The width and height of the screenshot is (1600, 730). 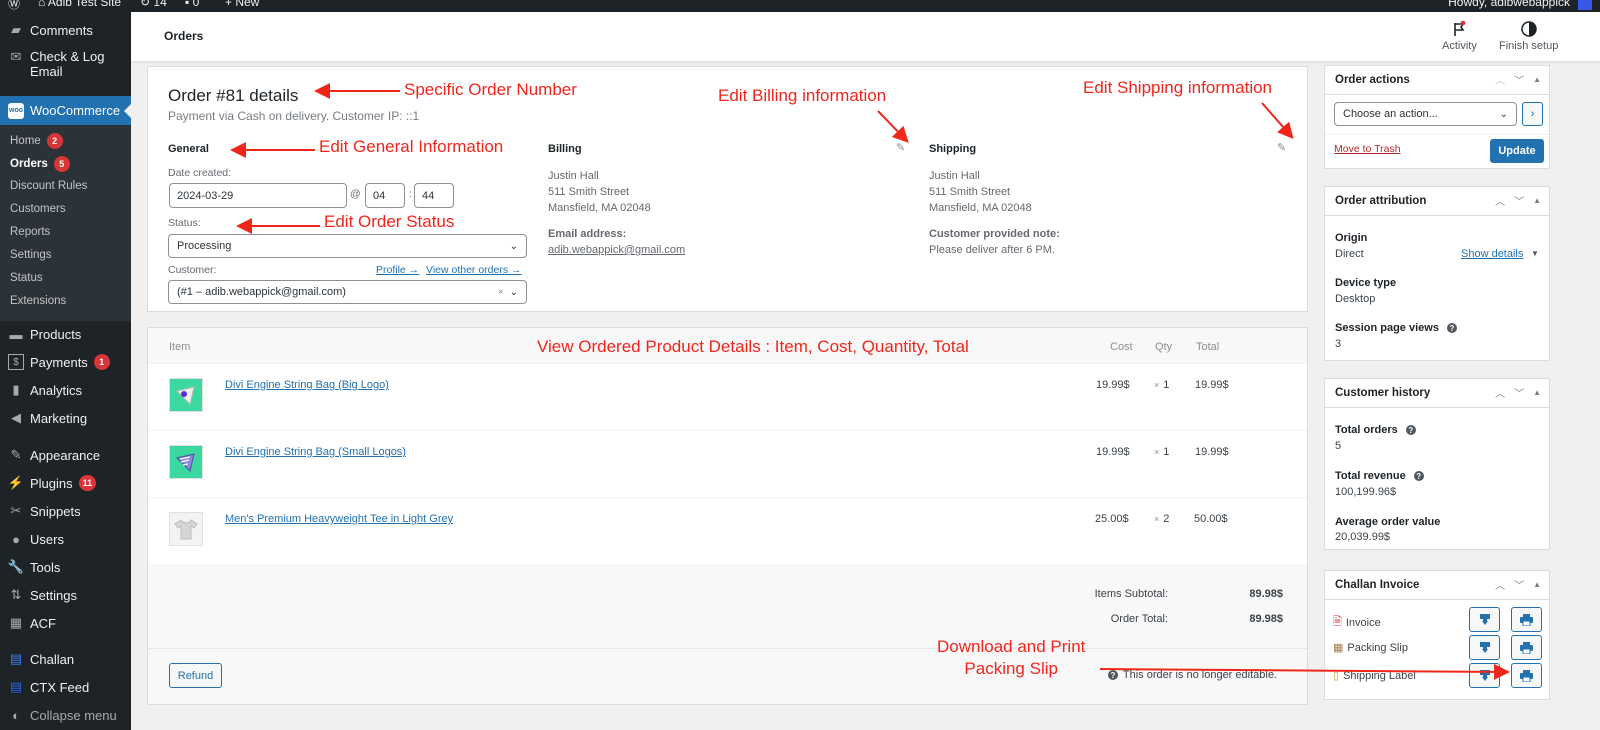 What do you see at coordinates (1484, 675) in the screenshot?
I see `download-shipping-label-button` at bounding box center [1484, 675].